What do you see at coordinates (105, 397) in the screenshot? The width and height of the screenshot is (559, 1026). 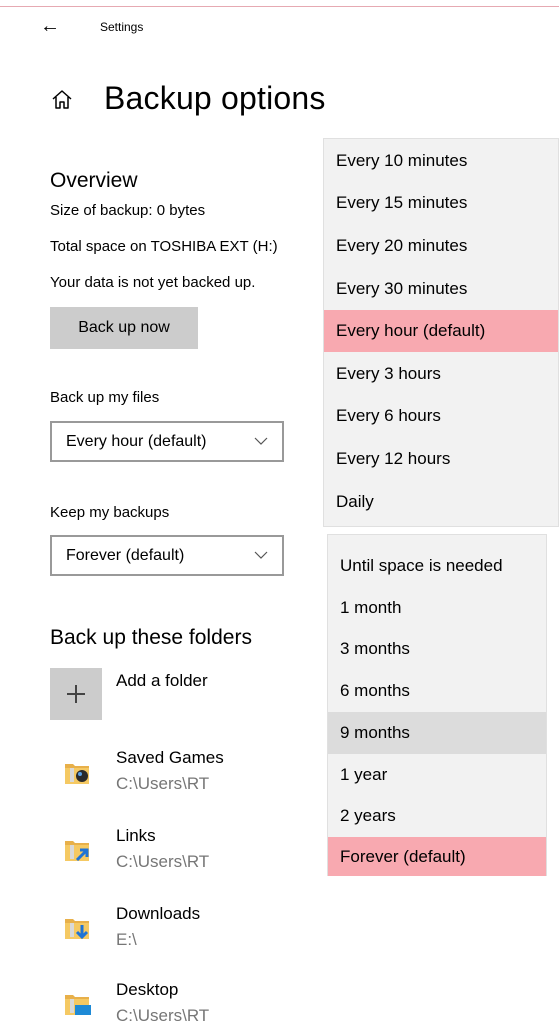 I see `back-up-files-label: Back up my files` at bounding box center [105, 397].